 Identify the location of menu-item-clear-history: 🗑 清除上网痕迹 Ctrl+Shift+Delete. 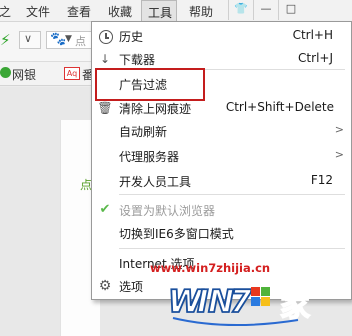
(221, 109).